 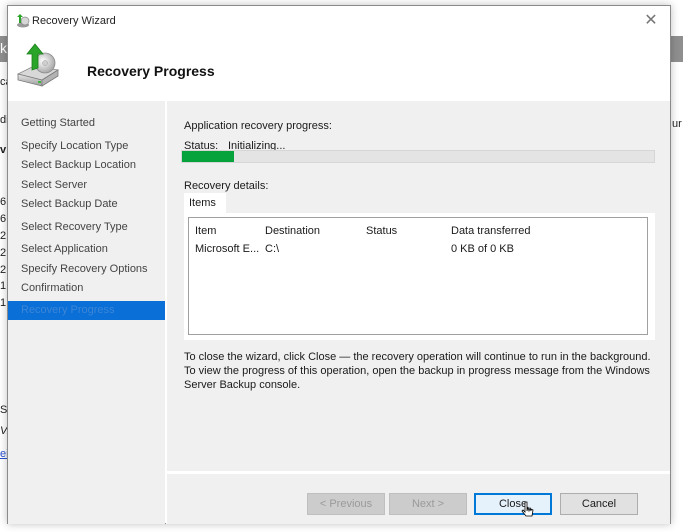 What do you see at coordinates (226, 186) in the screenshot?
I see `details-heading: Recovery details:` at bounding box center [226, 186].